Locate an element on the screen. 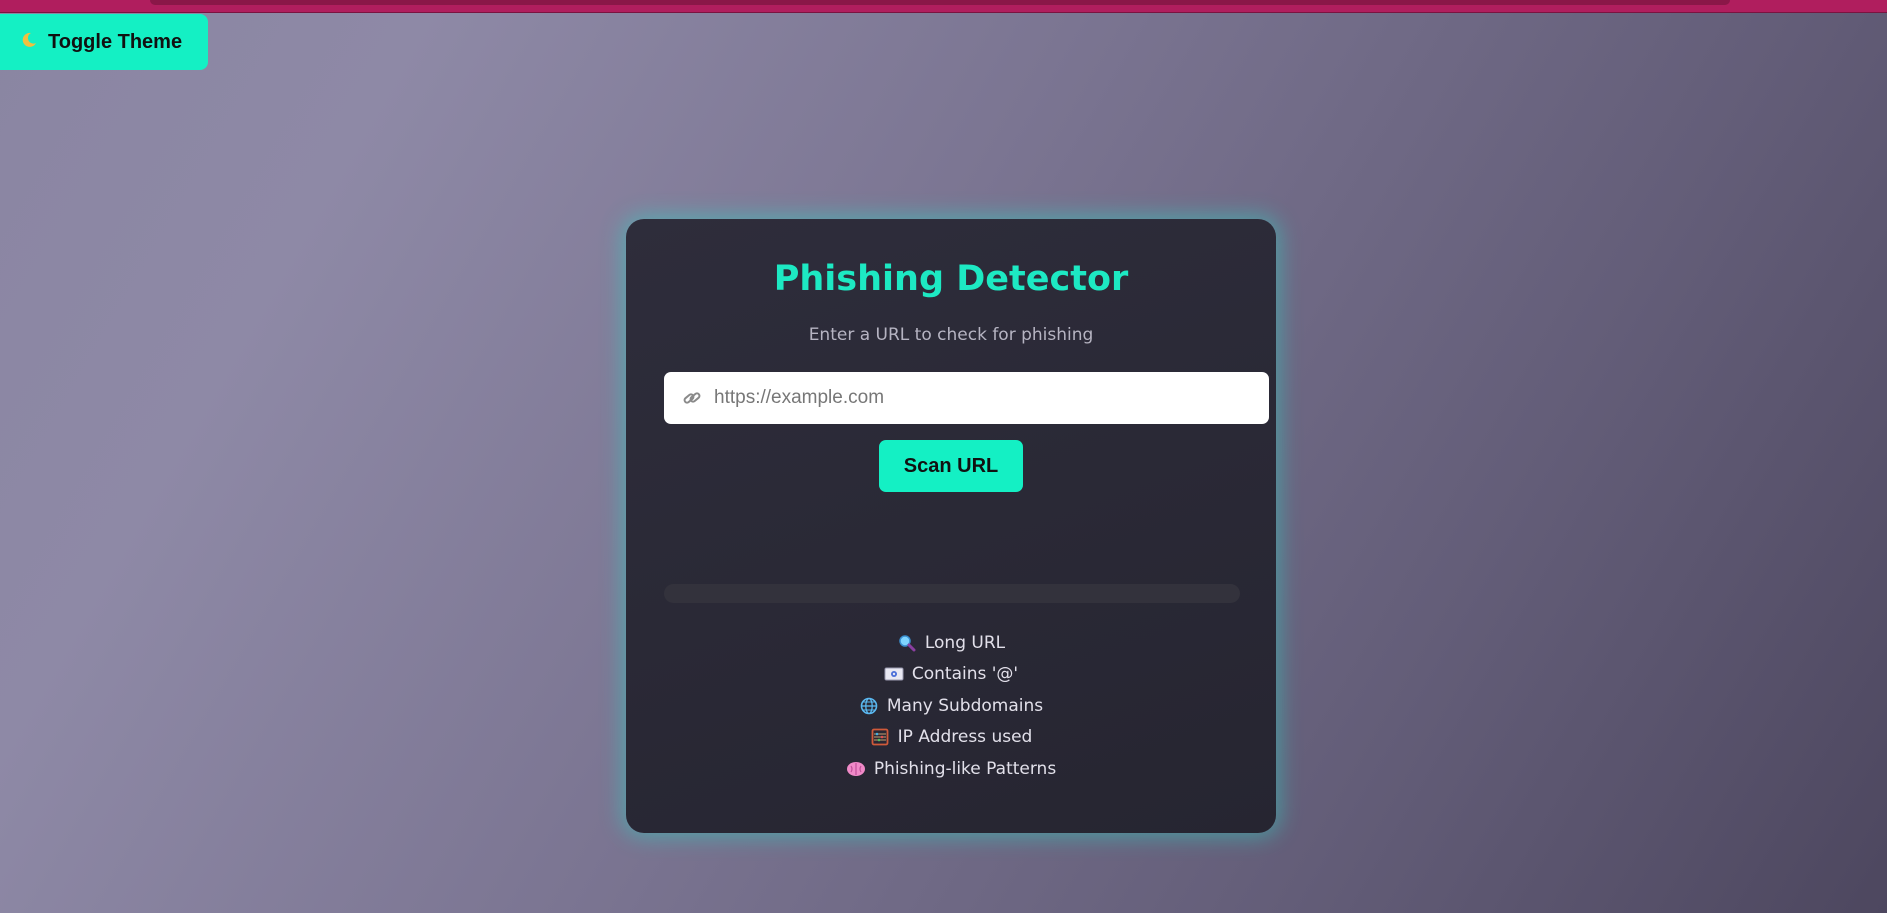 The image size is (1887, 913). toggle-theme-button: Toggle Theme is located at coordinates (104, 42).